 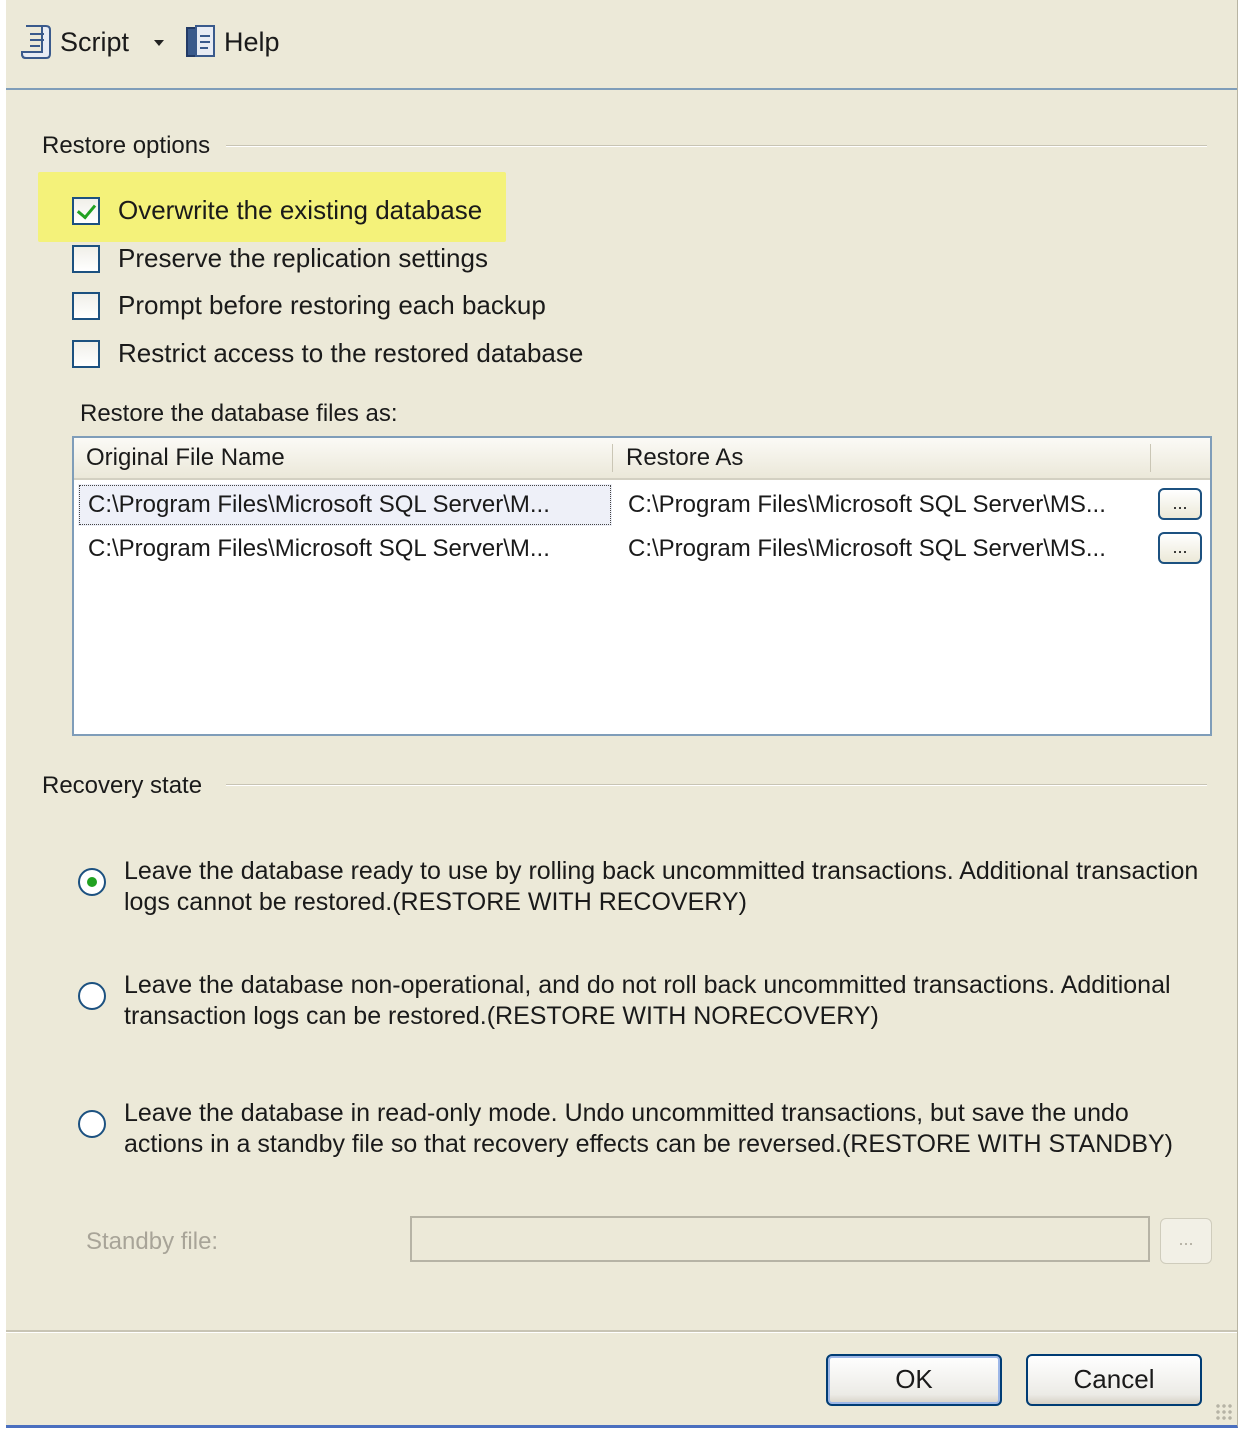 What do you see at coordinates (92, 882) in the screenshot?
I see `radio-selected-icon` at bounding box center [92, 882].